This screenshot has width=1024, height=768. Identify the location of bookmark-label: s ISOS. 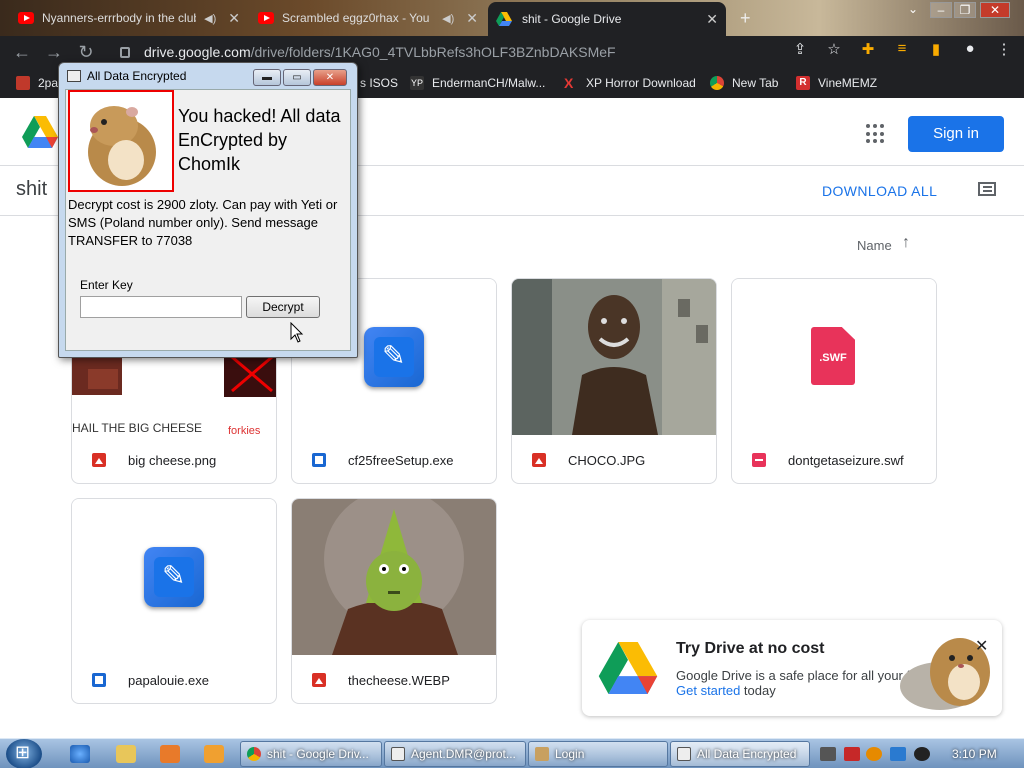
(379, 83).